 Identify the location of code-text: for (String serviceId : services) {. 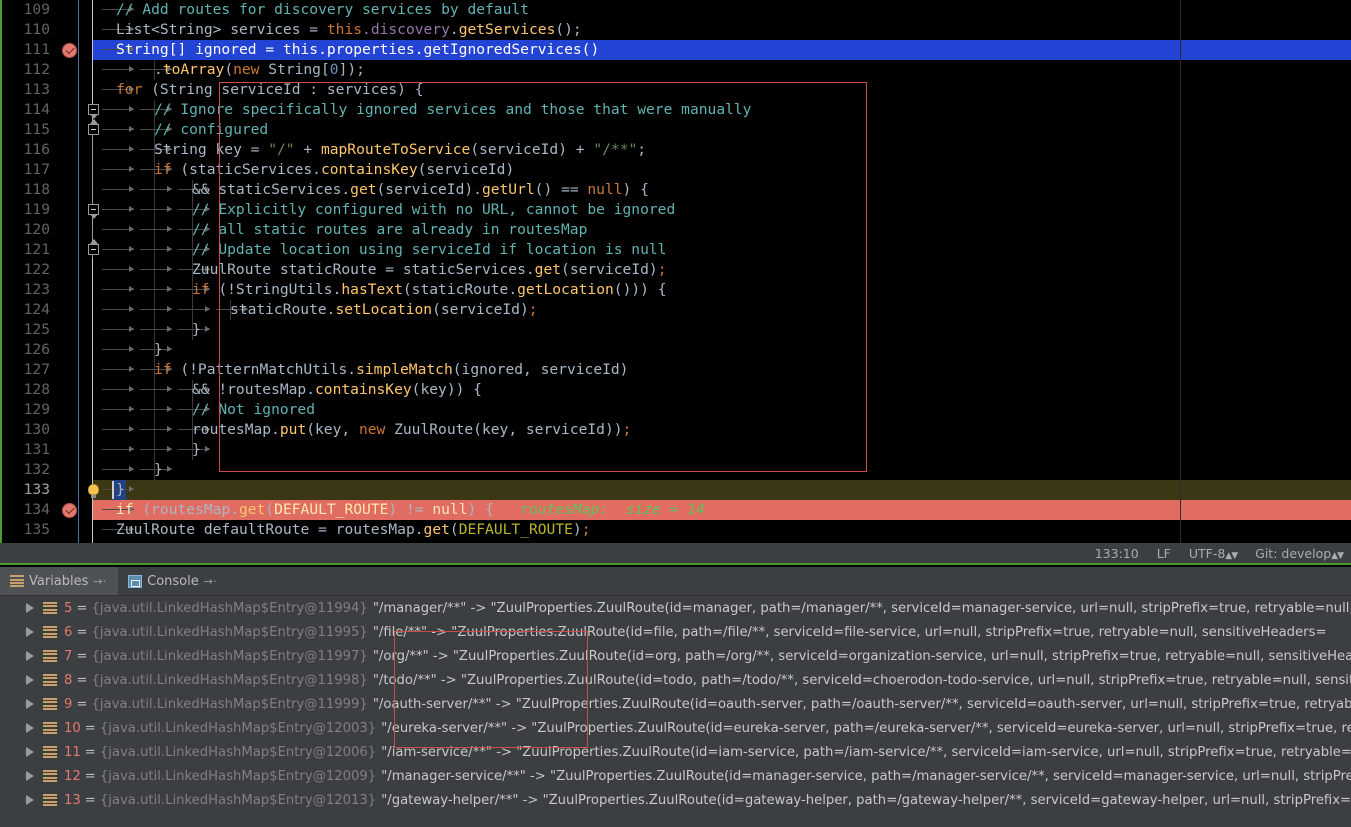
(270, 90).